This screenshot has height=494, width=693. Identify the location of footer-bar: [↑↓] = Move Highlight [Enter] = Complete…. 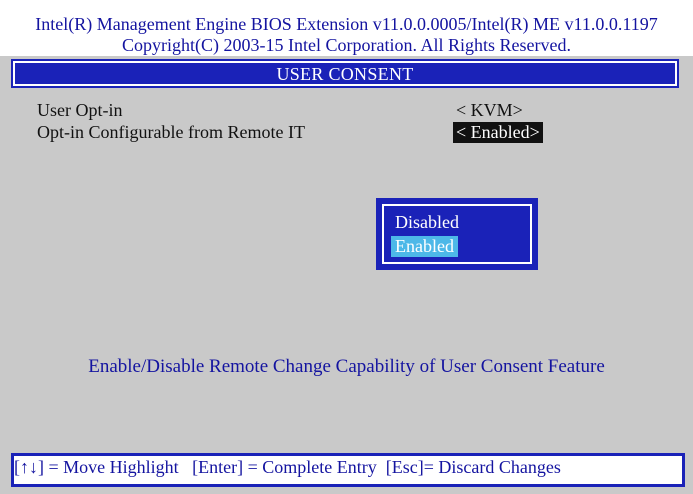
(348, 470).